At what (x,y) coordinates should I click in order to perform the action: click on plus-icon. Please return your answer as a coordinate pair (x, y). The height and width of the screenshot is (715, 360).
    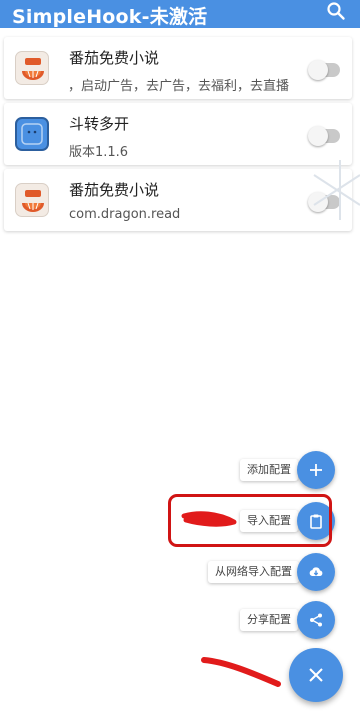
    Looking at the image, I should click on (316, 470).